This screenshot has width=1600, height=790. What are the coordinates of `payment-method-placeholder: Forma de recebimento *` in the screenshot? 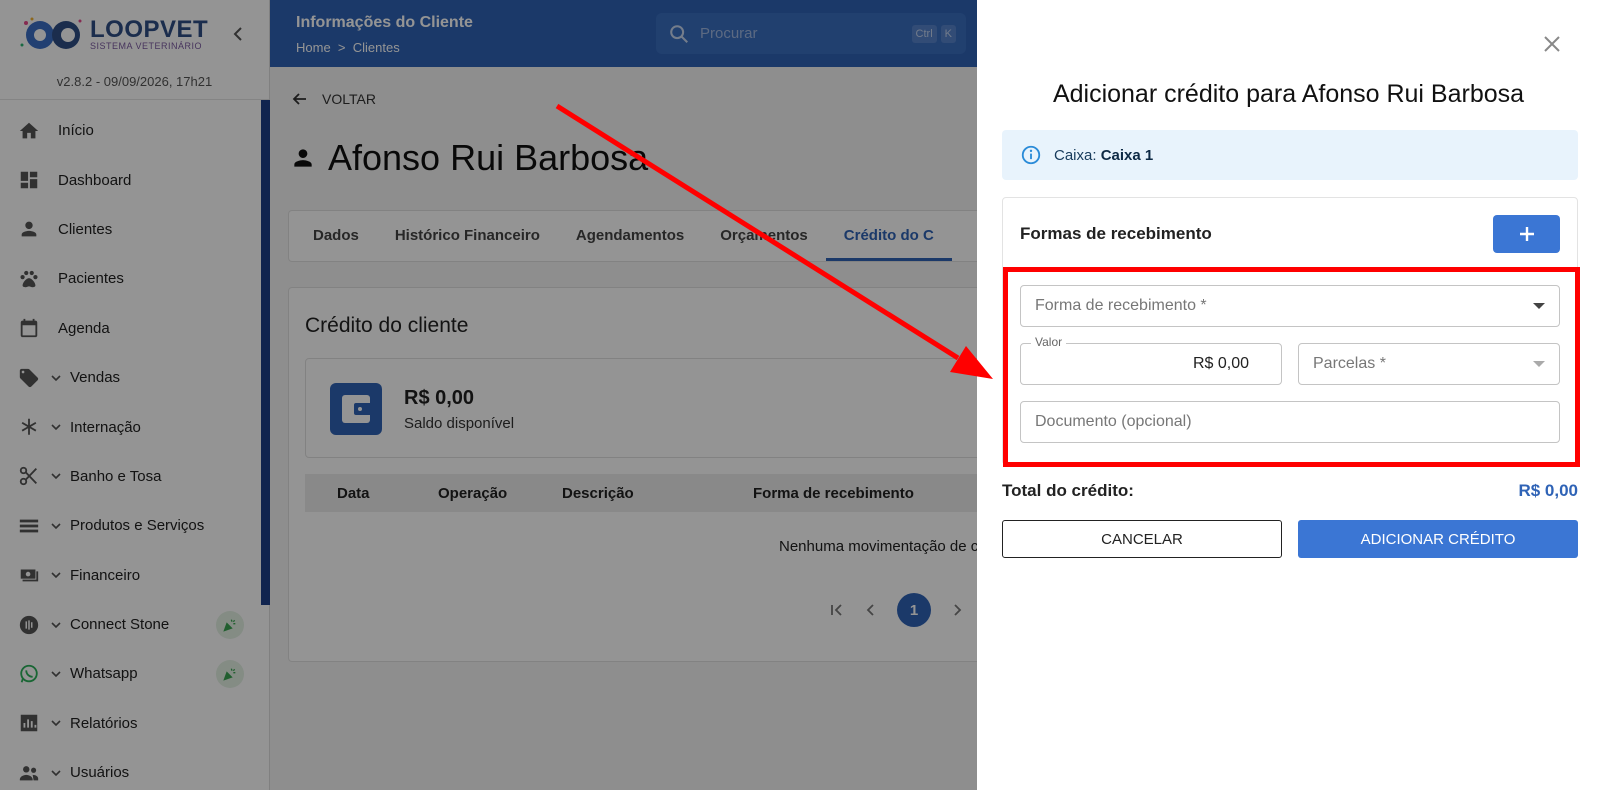 It's located at (1121, 305).